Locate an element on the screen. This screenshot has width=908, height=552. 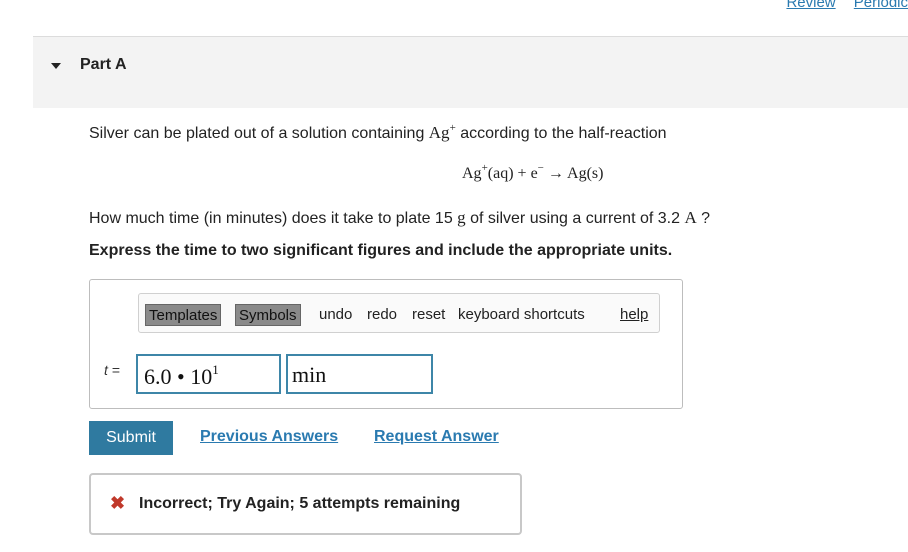
part-title: Part A is located at coordinates (103, 64).